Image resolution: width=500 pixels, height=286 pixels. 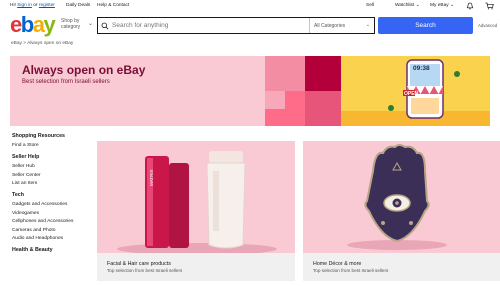 I want to click on sidebar-heading: Seller Help, so click(x=26, y=157).